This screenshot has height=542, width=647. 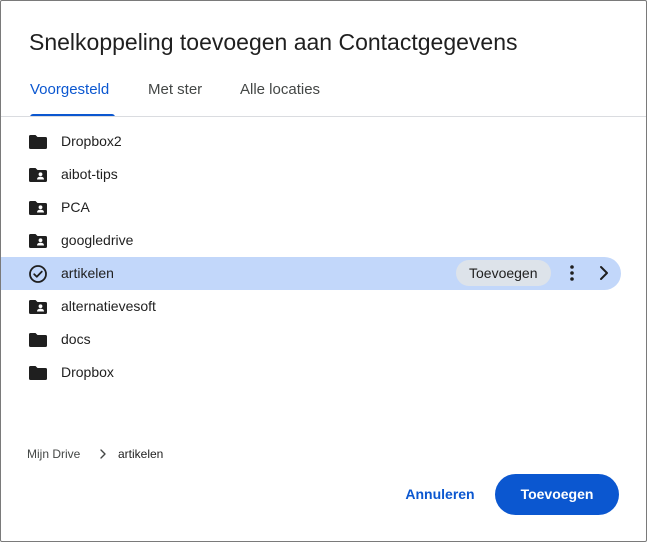 What do you see at coordinates (311, 240) in the screenshot?
I see `list-item: googledrive` at bounding box center [311, 240].